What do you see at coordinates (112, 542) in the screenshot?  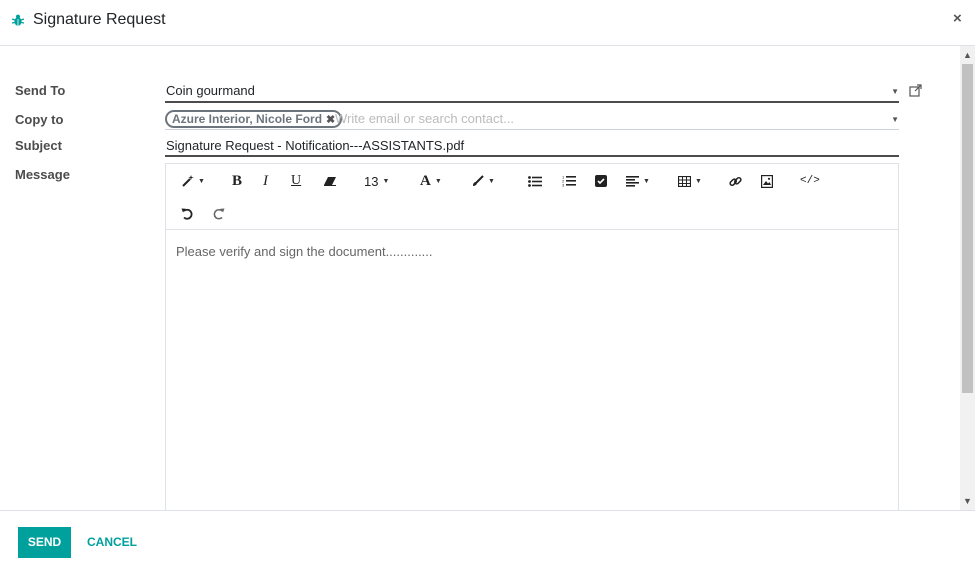 I see `cancel-button: CANCEL` at bounding box center [112, 542].